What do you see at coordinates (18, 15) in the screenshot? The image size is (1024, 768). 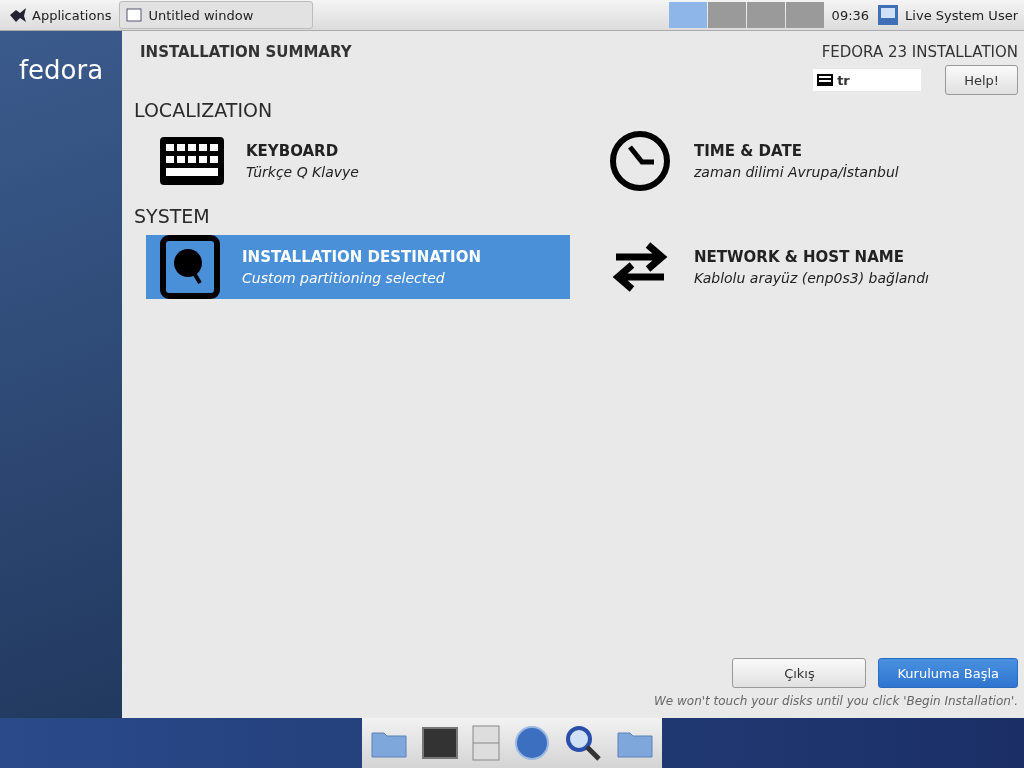 I see `mouse-logo-icon` at bounding box center [18, 15].